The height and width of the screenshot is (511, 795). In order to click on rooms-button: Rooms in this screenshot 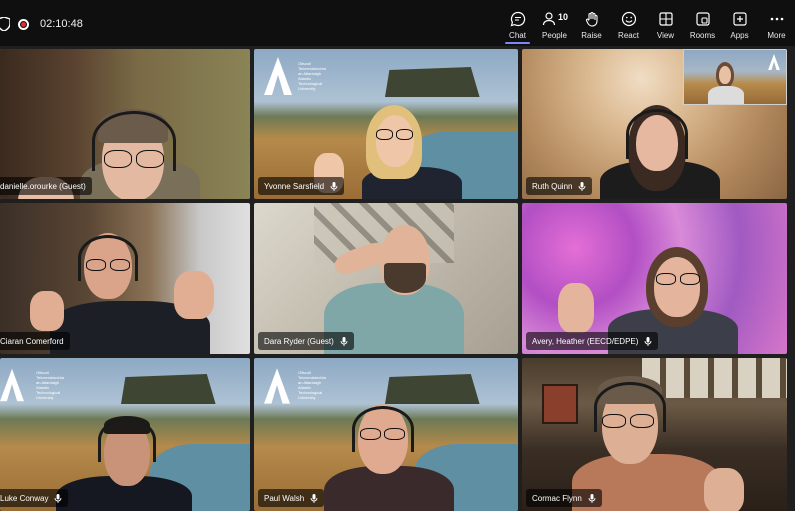, I will do `click(702, 23)`.